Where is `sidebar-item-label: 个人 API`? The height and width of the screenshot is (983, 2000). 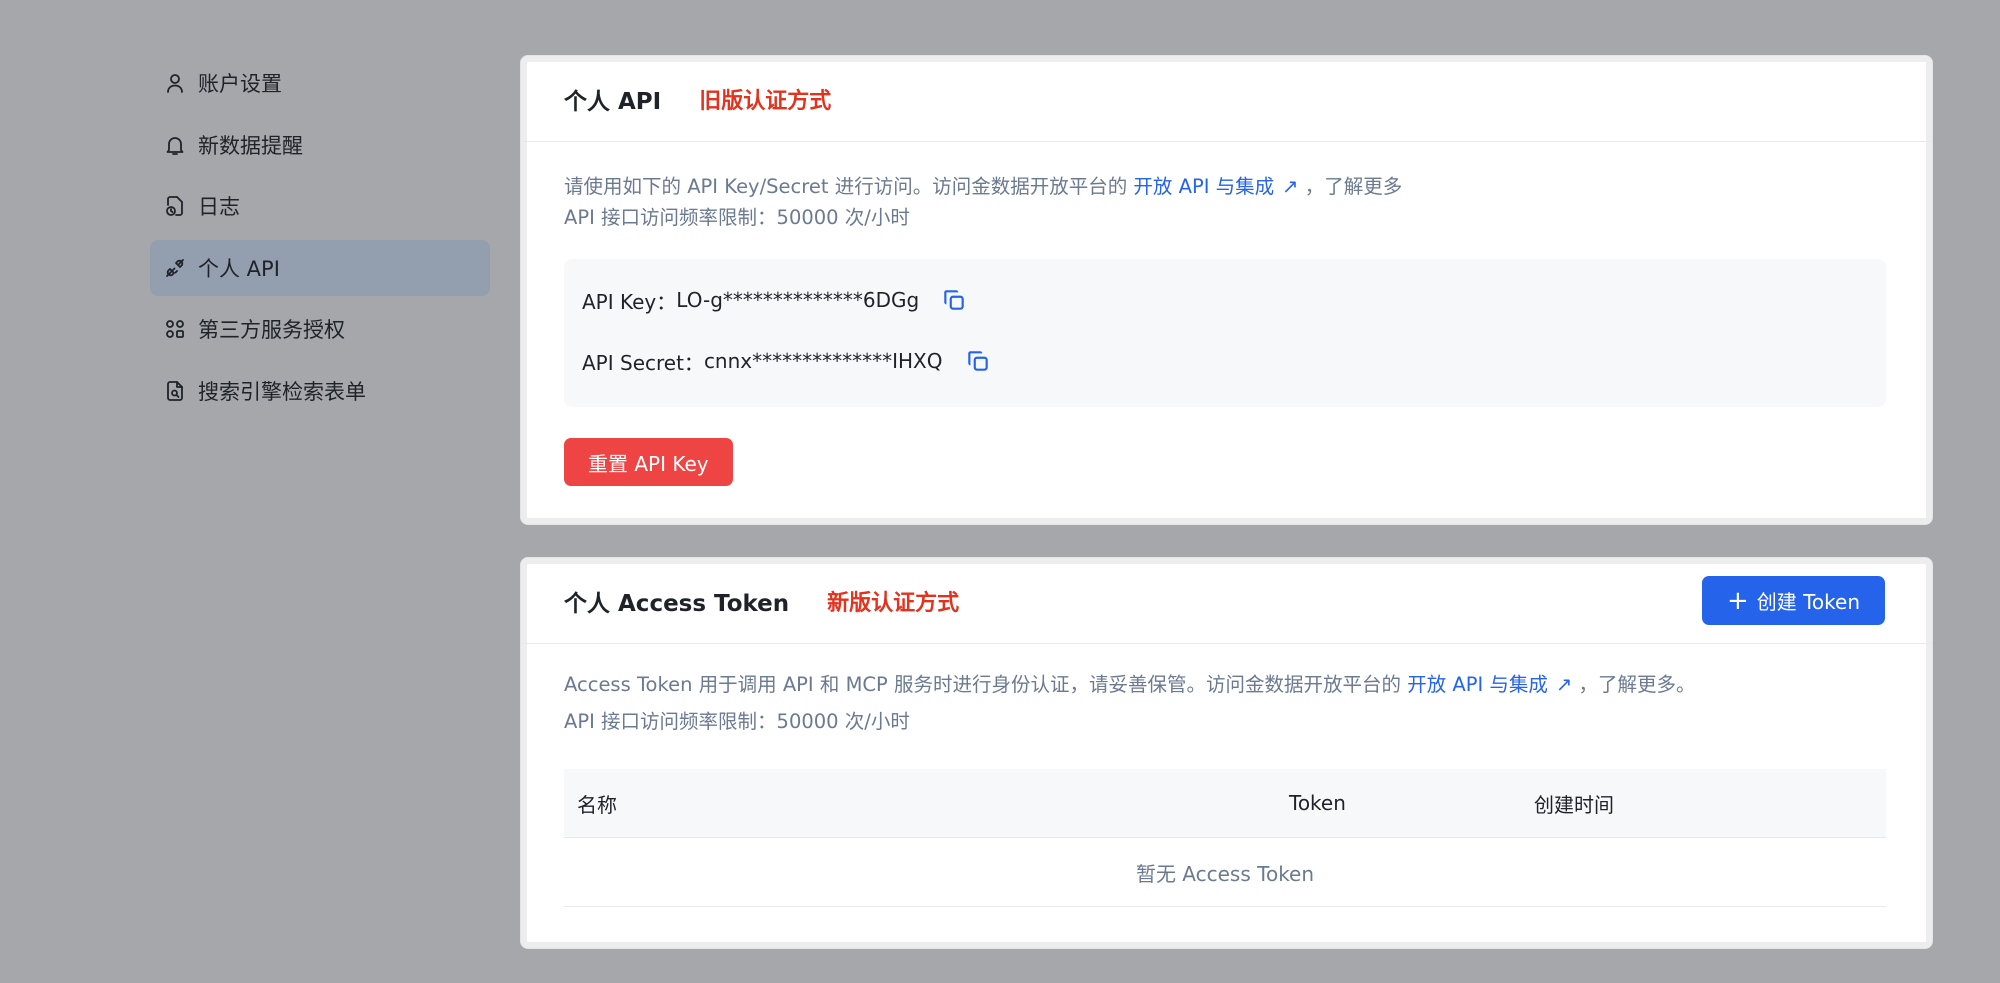 sidebar-item-label: 个人 API is located at coordinates (239, 268).